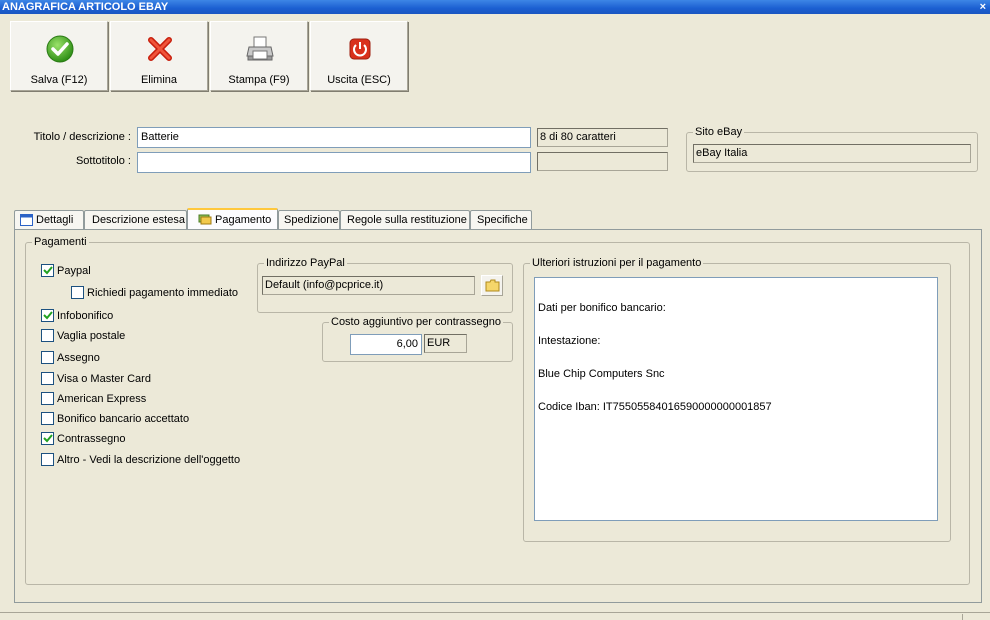 The image size is (990, 620). What do you see at coordinates (78, 358) in the screenshot?
I see `checkbox-assegno-label: Assegno` at bounding box center [78, 358].